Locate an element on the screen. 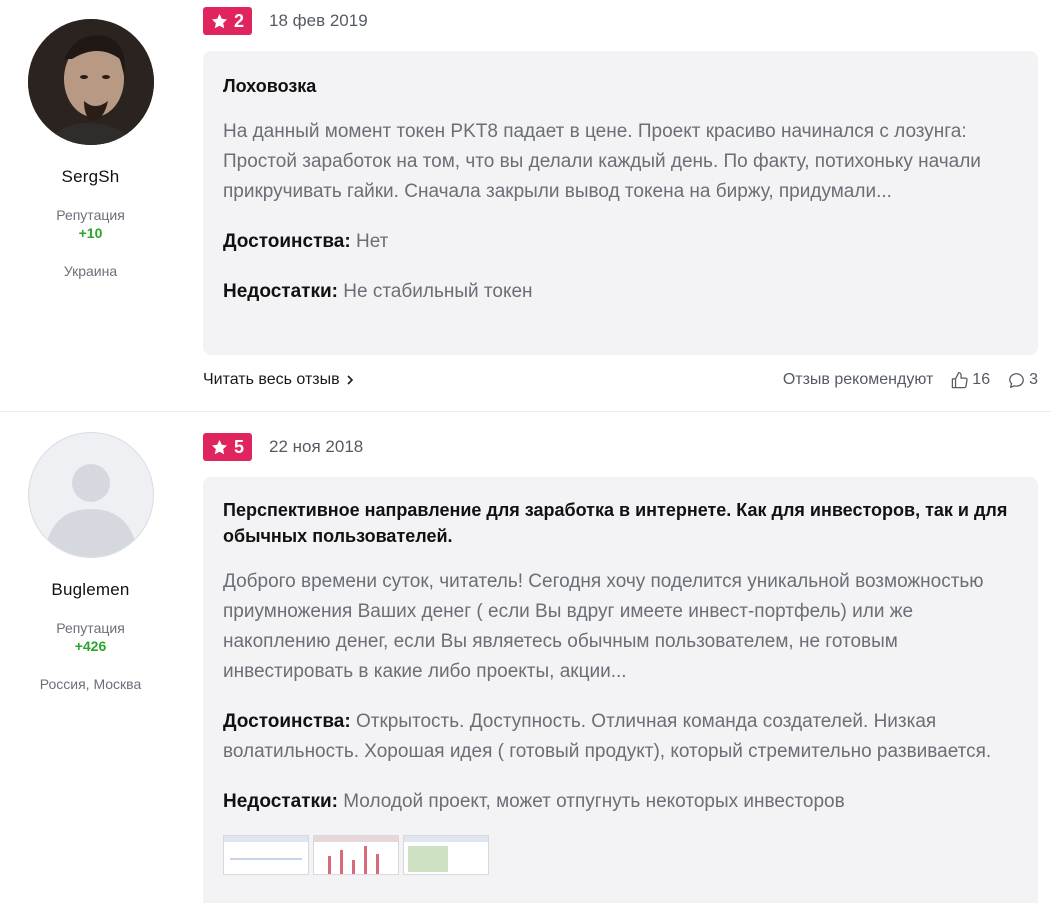 The width and height of the screenshot is (1051, 903). rating-value: 5 is located at coordinates (239, 446).